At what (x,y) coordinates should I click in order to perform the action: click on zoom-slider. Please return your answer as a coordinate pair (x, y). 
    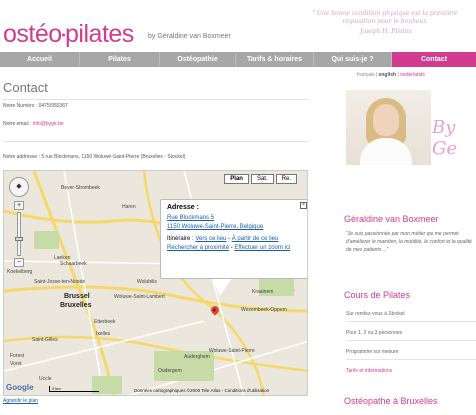
    Looking at the image, I should click on (19, 234).